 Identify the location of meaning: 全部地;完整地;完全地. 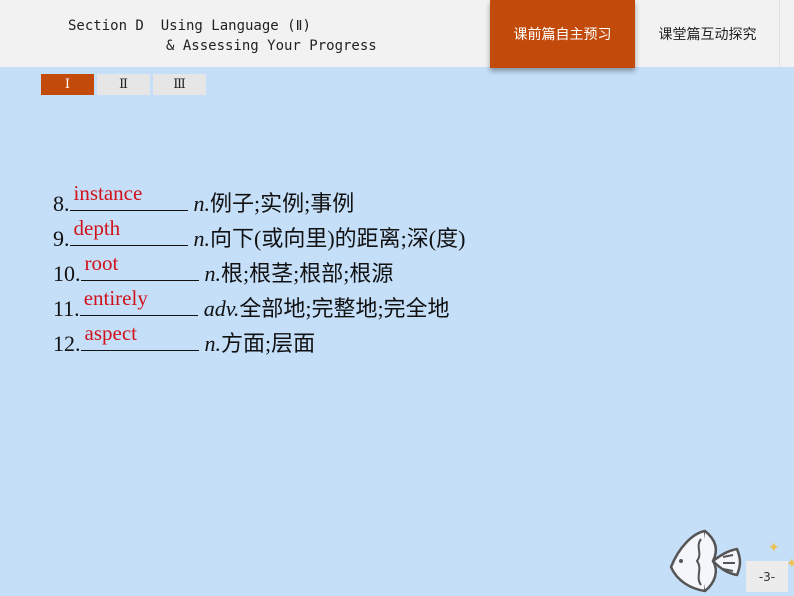
(344, 308).